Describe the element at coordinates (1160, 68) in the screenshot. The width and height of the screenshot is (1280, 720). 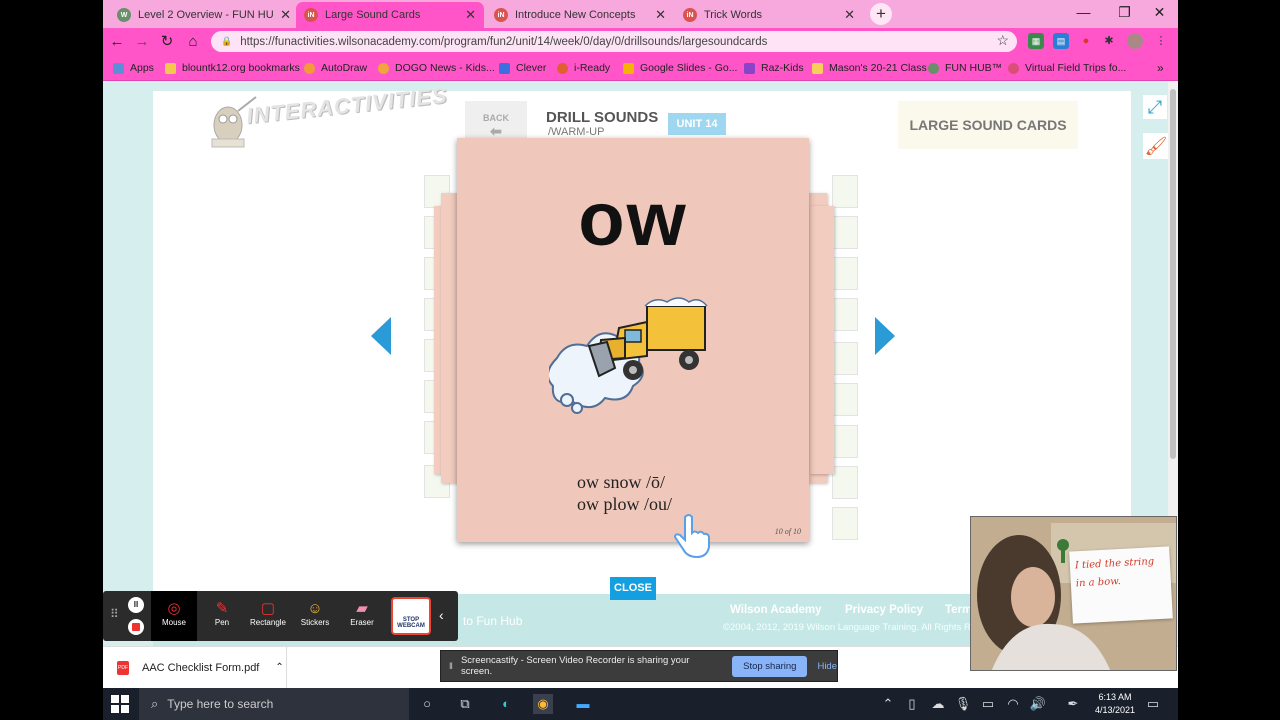
I see `more-bookmarks-icon: »` at that location.